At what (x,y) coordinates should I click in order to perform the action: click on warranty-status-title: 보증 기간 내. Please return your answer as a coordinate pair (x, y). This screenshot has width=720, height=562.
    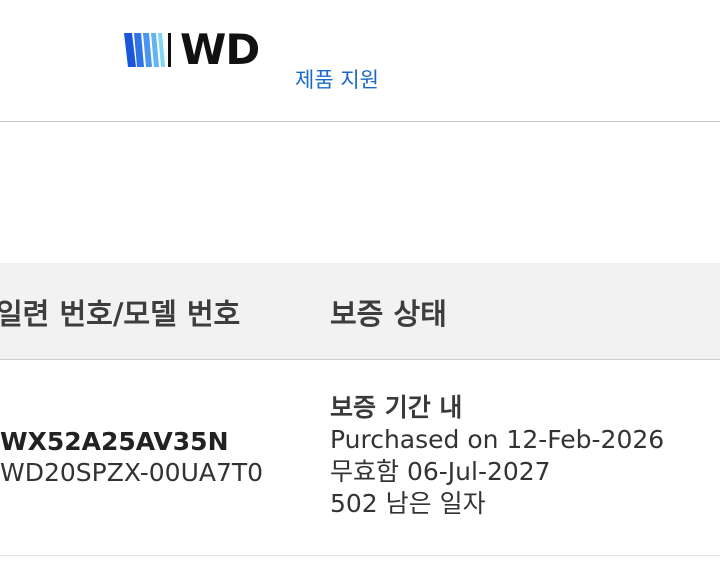
    Looking at the image, I should click on (396, 407).